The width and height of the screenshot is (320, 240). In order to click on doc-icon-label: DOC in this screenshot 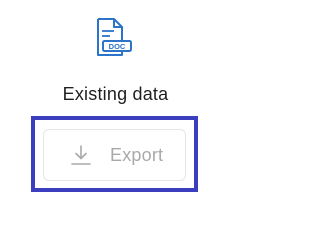, I will do `click(117, 46)`.